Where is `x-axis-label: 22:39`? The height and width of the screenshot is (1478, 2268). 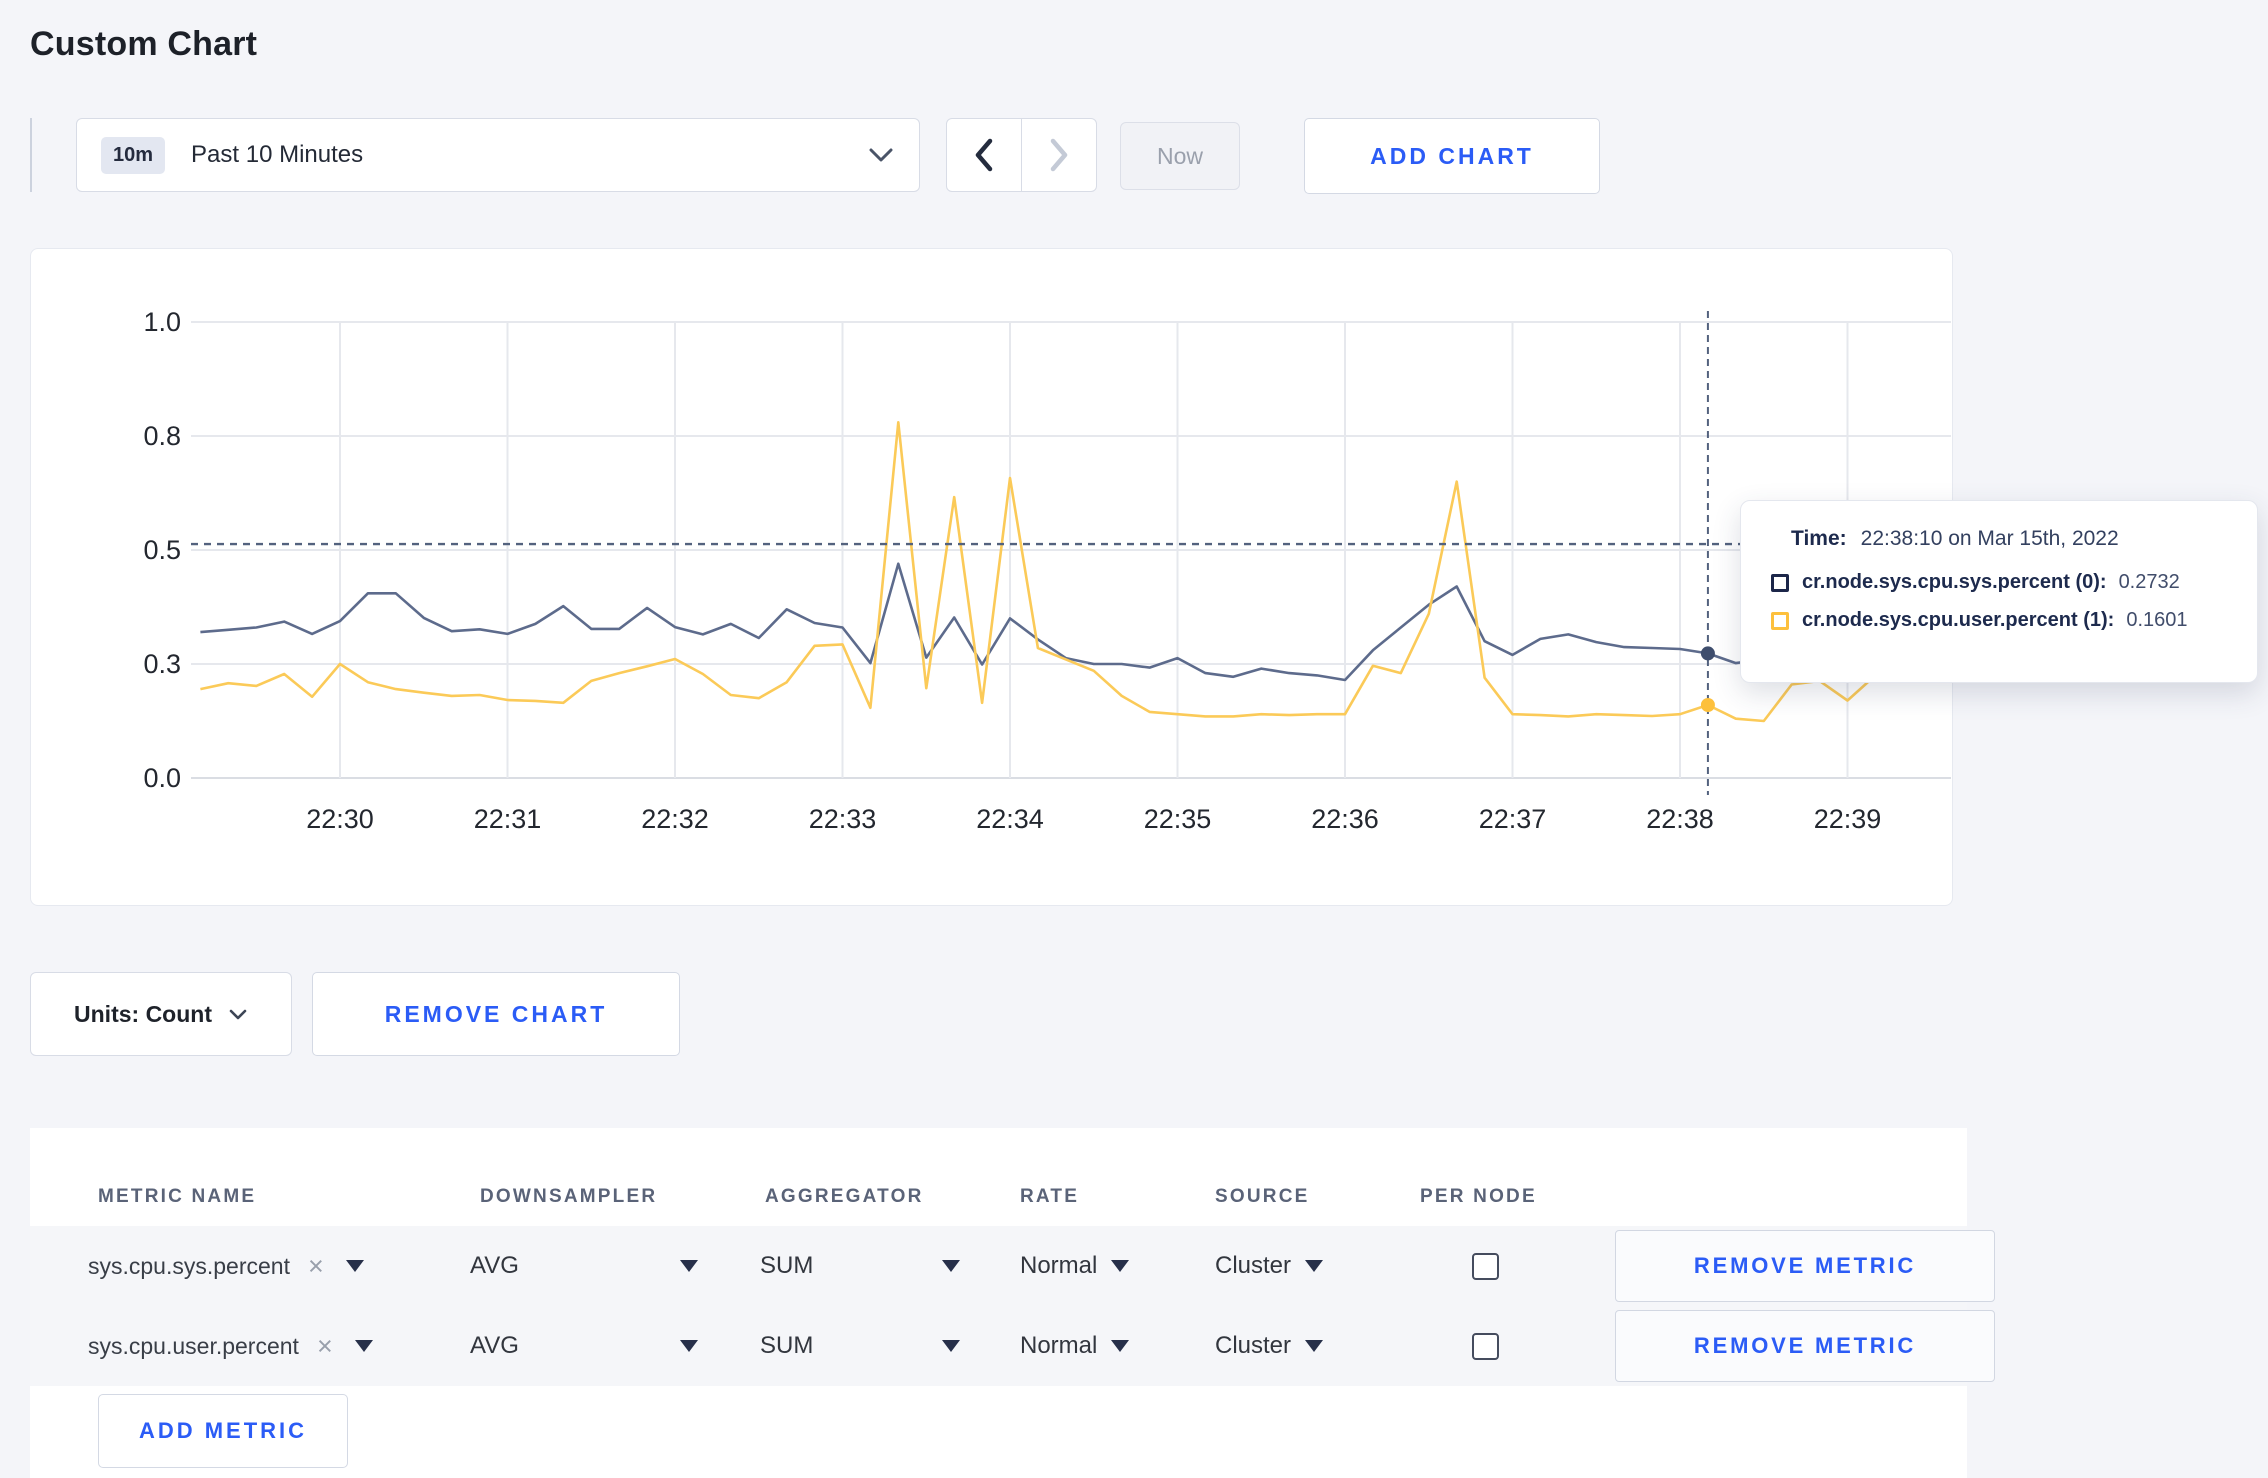
x-axis-label: 22:39 is located at coordinates (1848, 819).